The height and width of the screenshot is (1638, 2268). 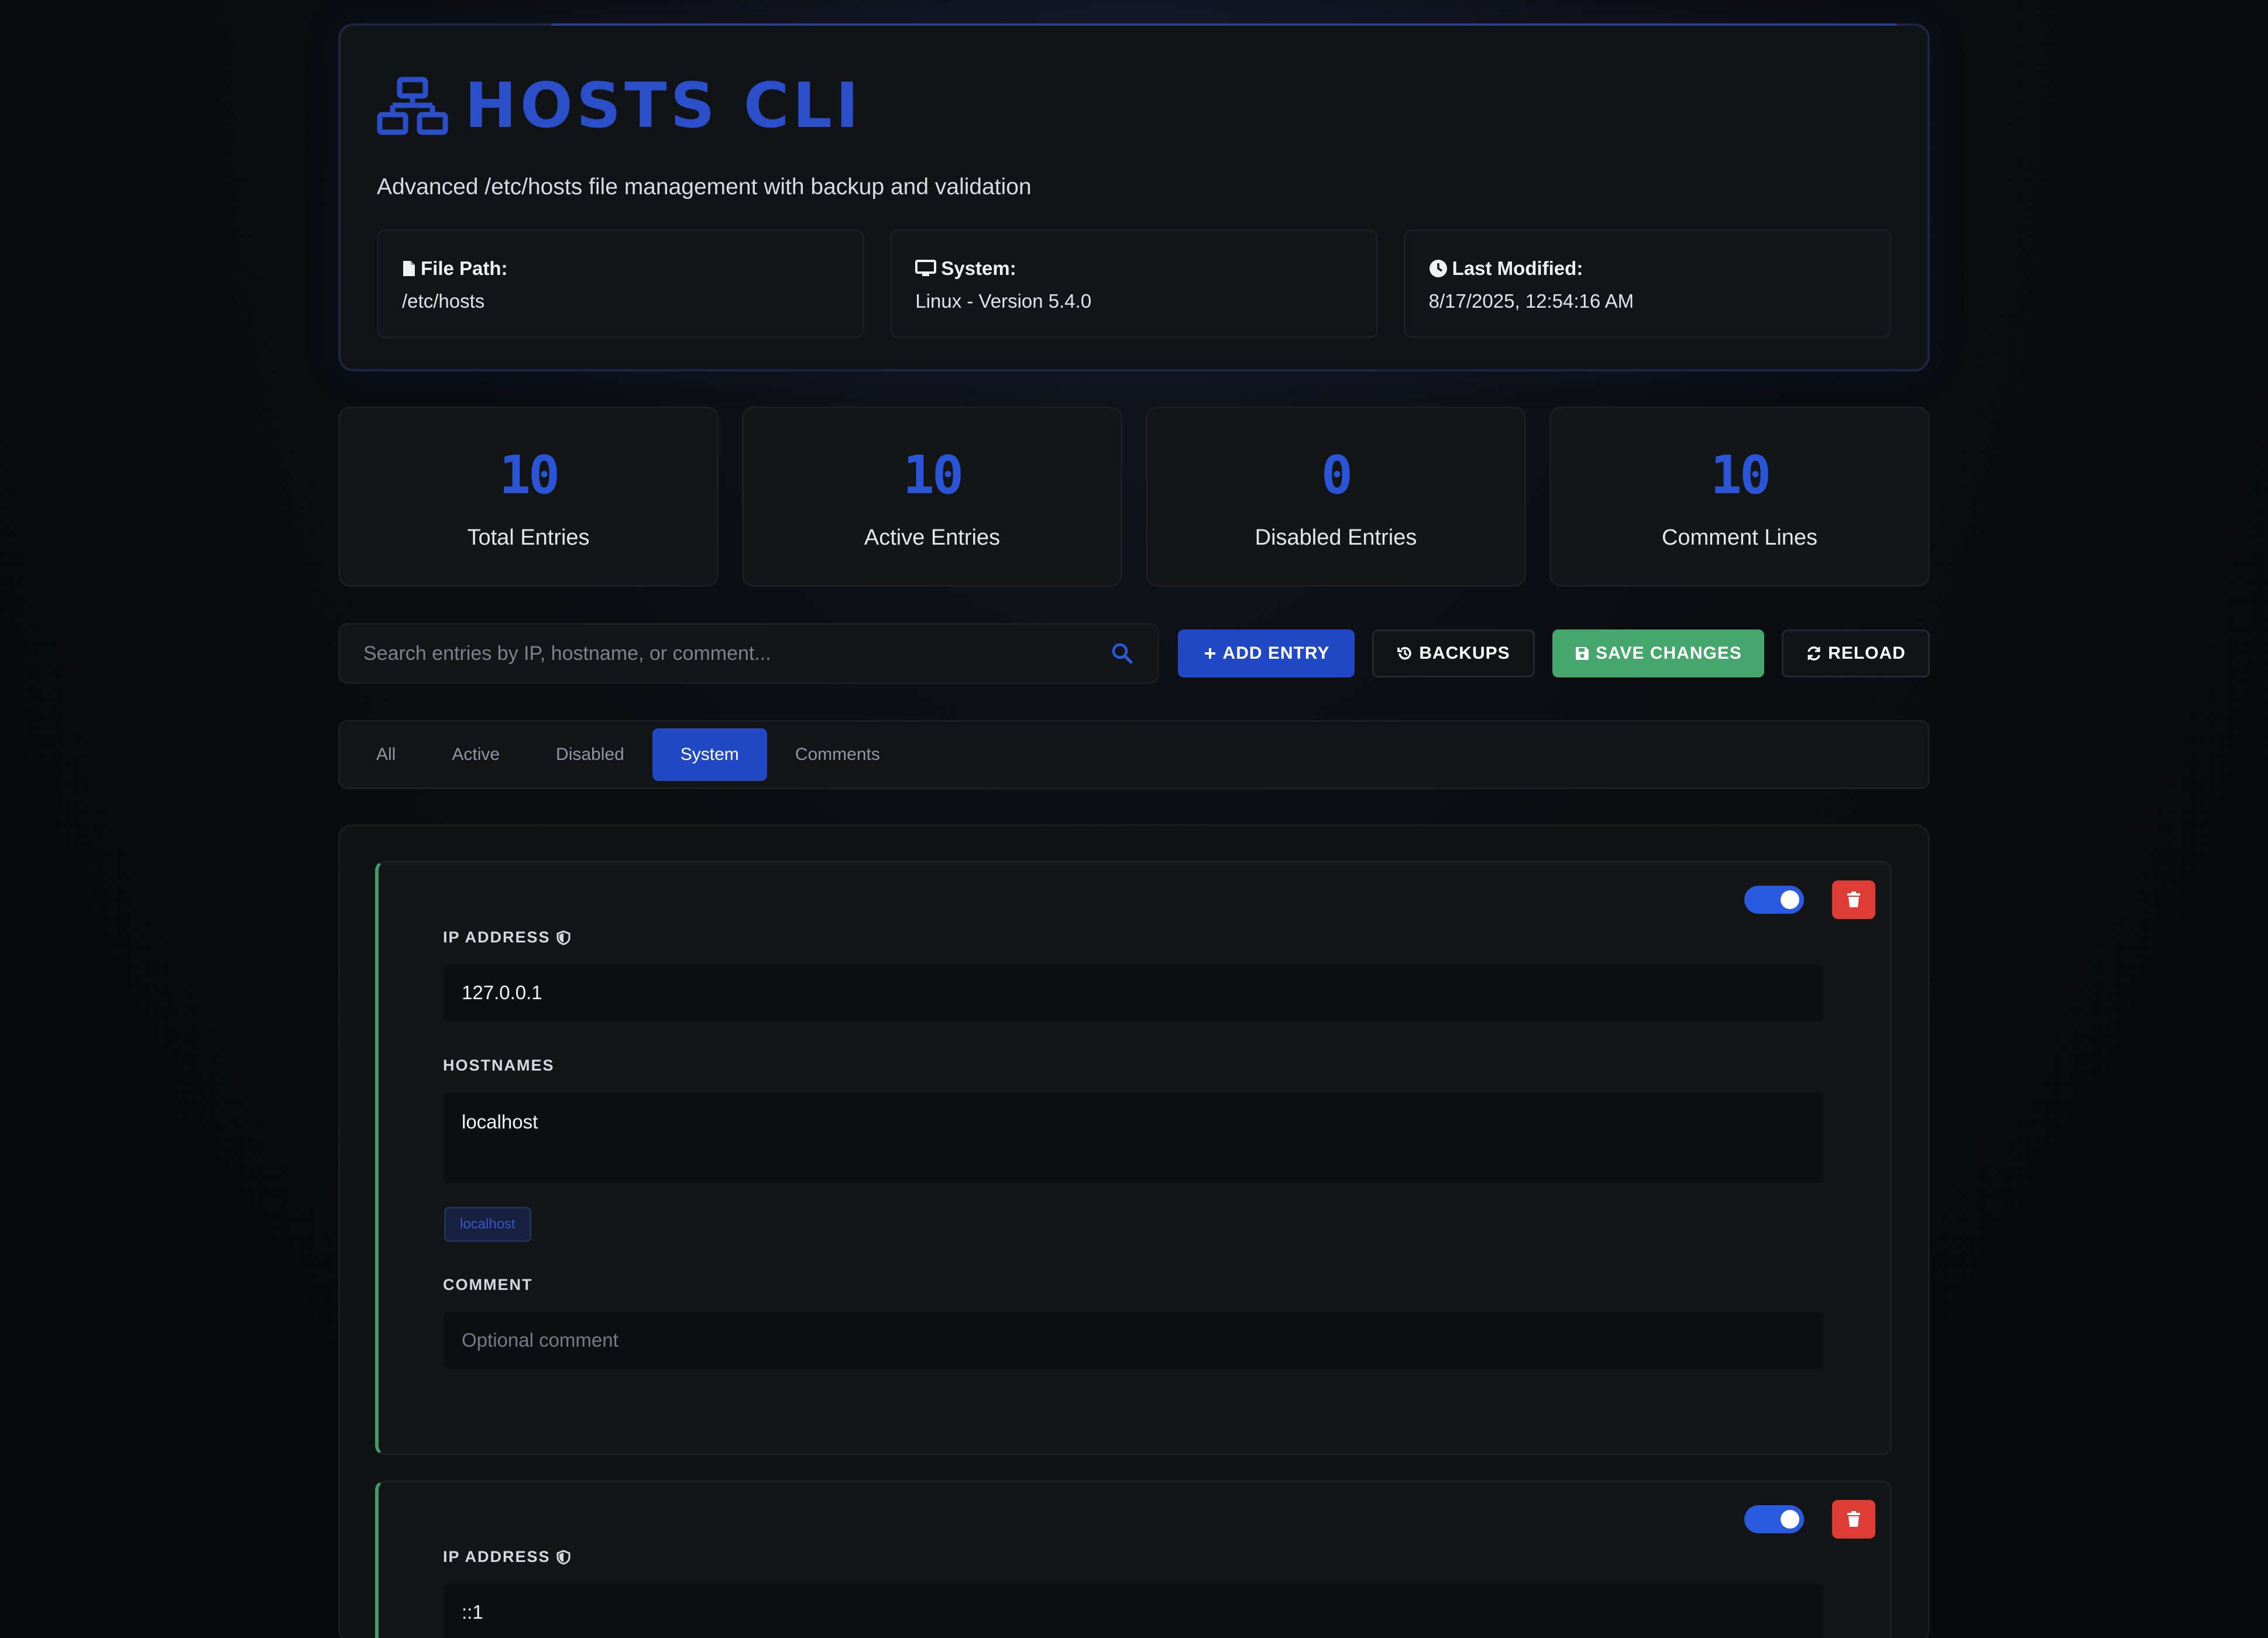 I want to click on ip-address-input: 127.0.0.1, so click(x=1133, y=992).